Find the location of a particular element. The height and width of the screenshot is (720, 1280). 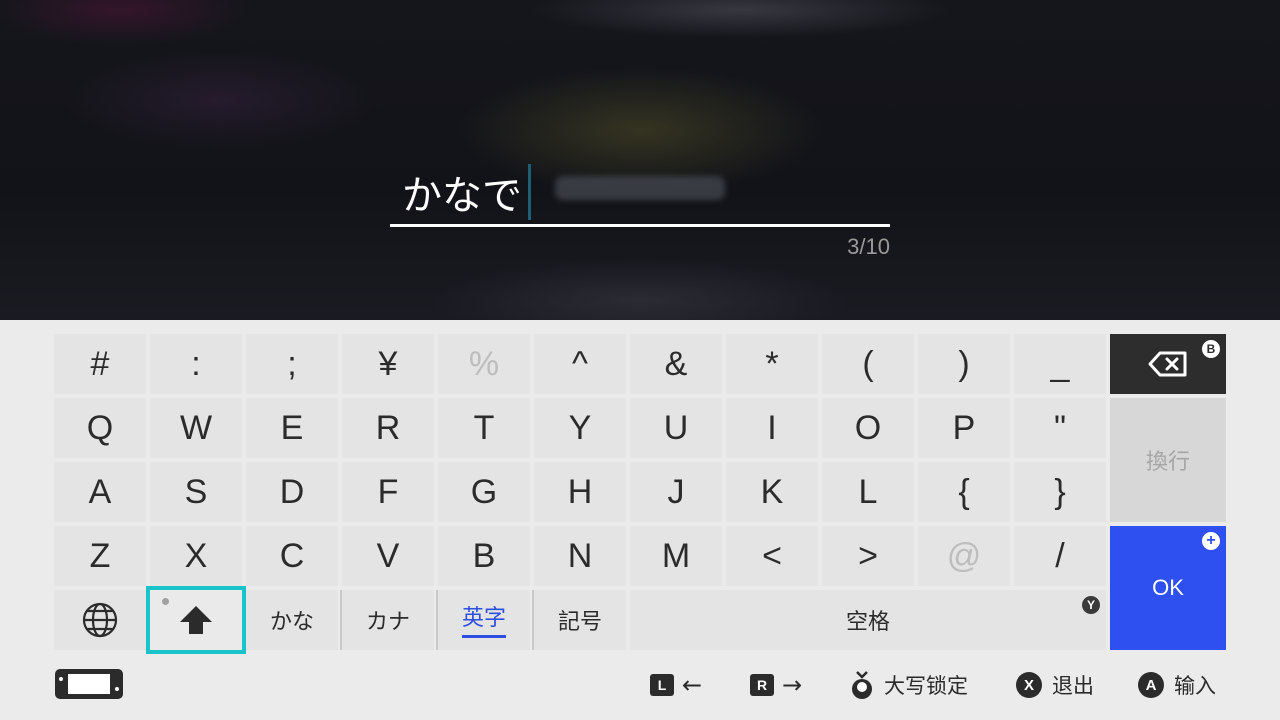

backspace-icon is located at coordinates (1167, 364).